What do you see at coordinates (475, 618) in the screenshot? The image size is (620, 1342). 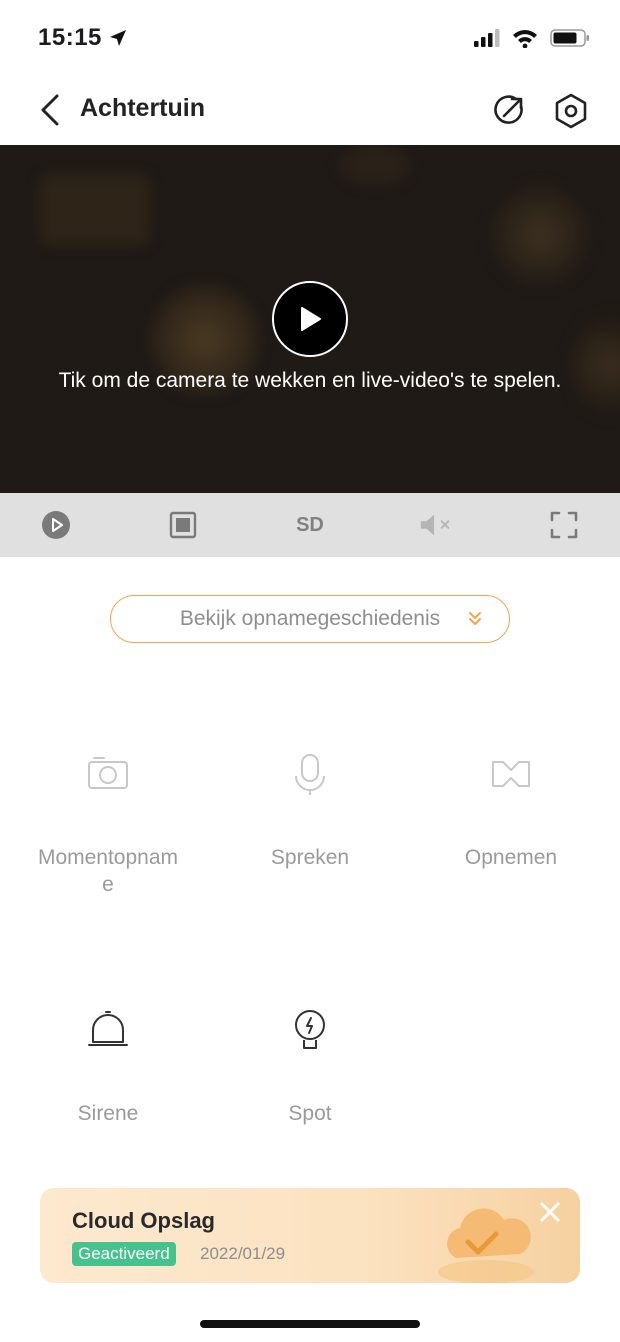 I see `double-chevron-down-icon` at bounding box center [475, 618].